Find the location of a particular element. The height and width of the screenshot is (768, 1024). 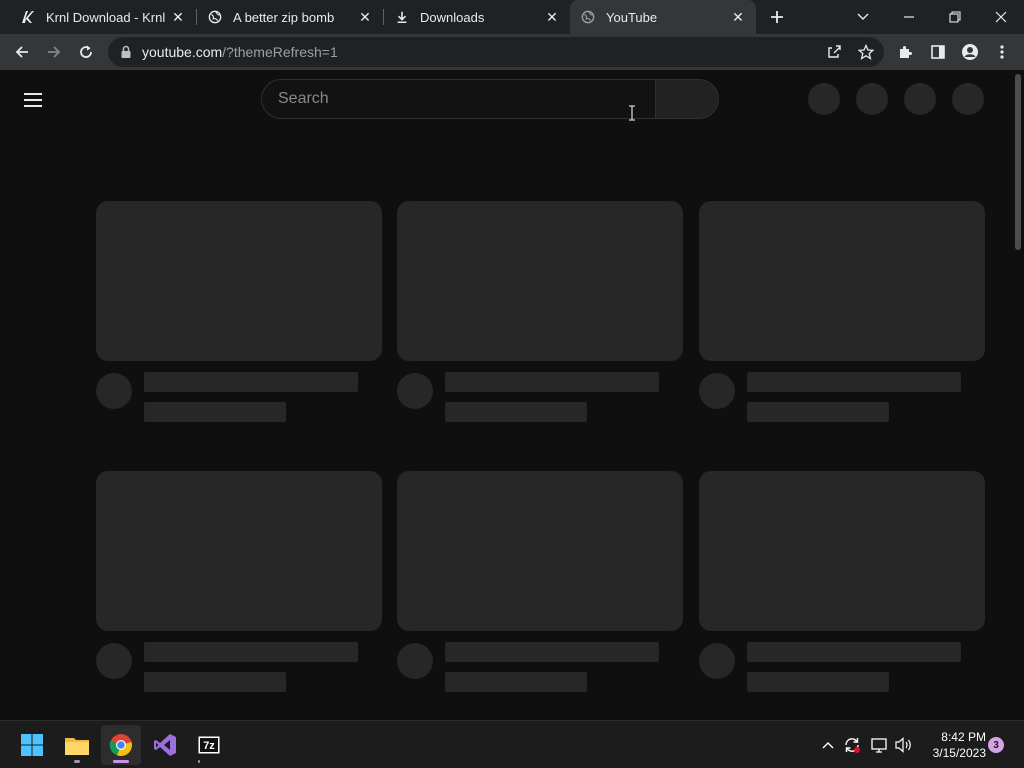

puzzle-icon is located at coordinates (906, 52).